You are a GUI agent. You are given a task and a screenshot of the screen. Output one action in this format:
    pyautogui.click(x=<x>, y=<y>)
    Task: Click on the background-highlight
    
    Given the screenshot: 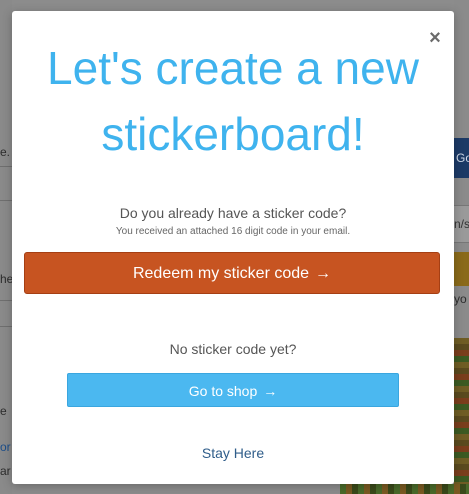 What is the action you would take?
    pyautogui.click(x=461, y=269)
    